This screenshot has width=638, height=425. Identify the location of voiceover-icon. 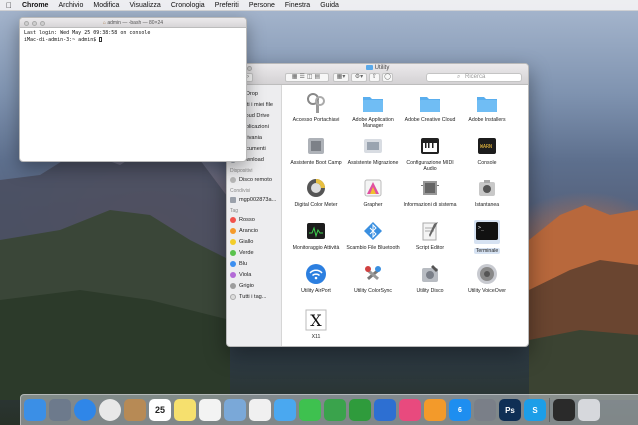
(487, 274).